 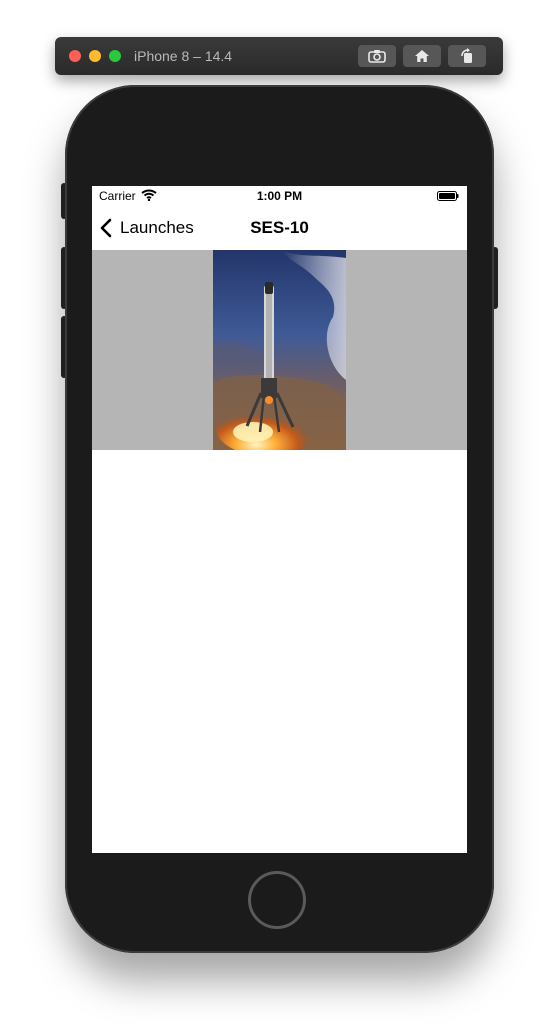 I want to click on rotate-icon, so click(x=466, y=55).